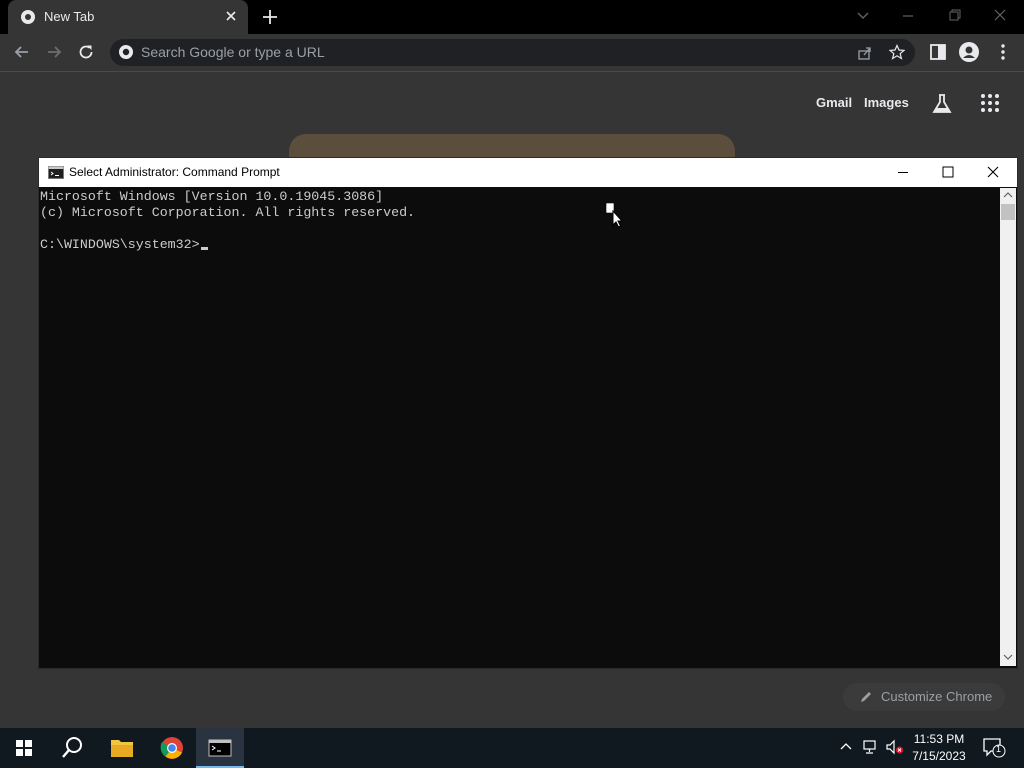 The width and height of the screenshot is (1024, 768). What do you see at coordinates (897, 52) in the screenshot?
I see `bookmark-star-icon` at bounding box center [897, 52].